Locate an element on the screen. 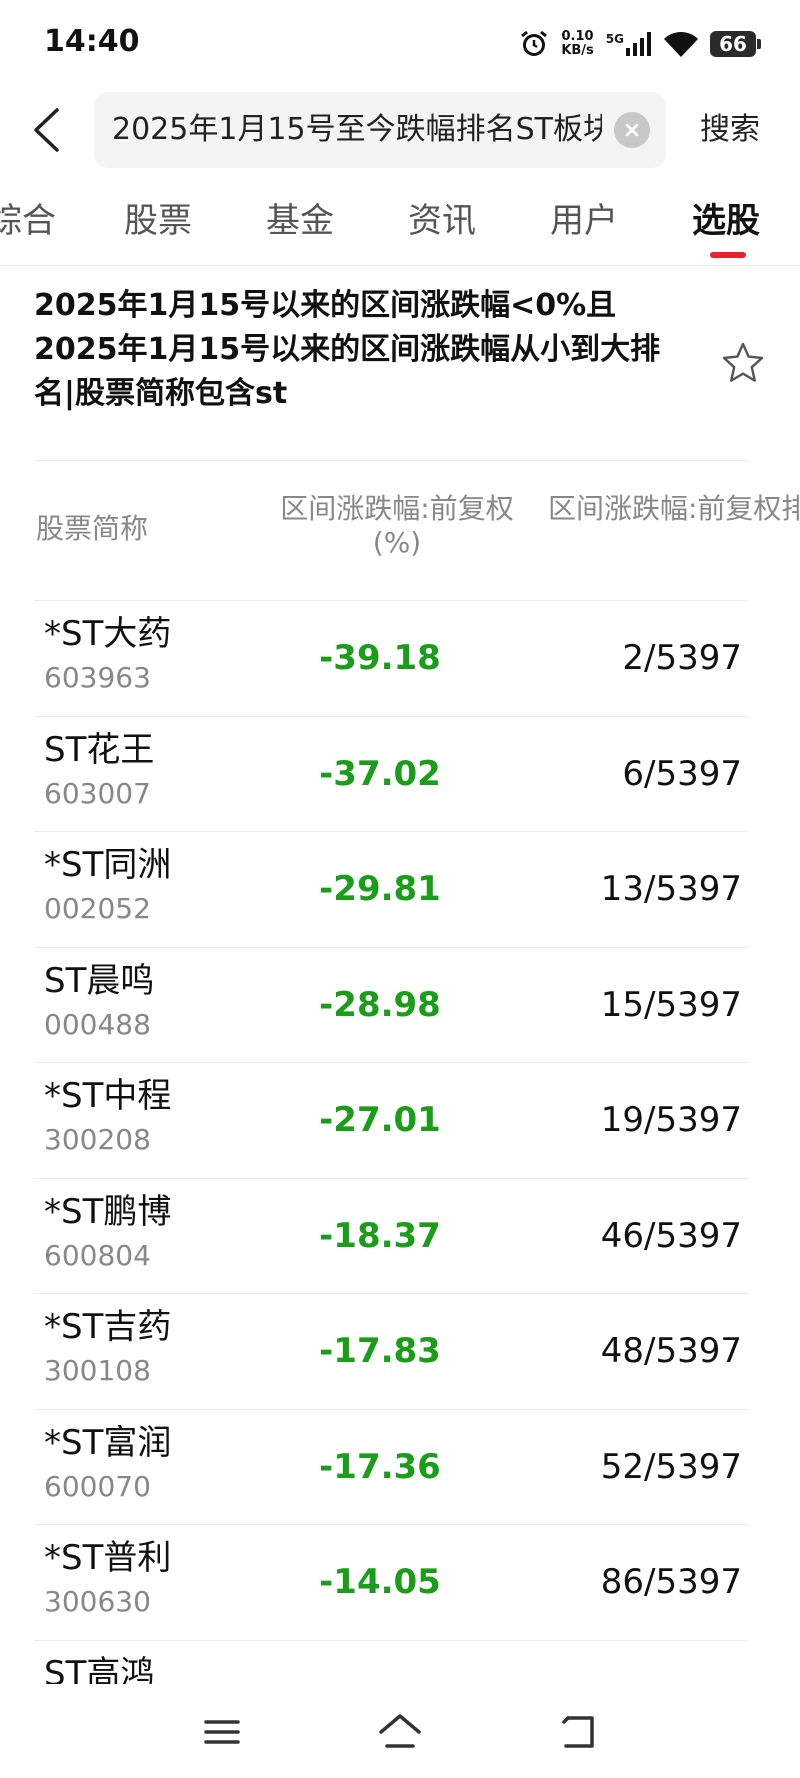  table-row: *ST富润 600070 -17.36 52/5397 is located at coordinates (391, 1466).